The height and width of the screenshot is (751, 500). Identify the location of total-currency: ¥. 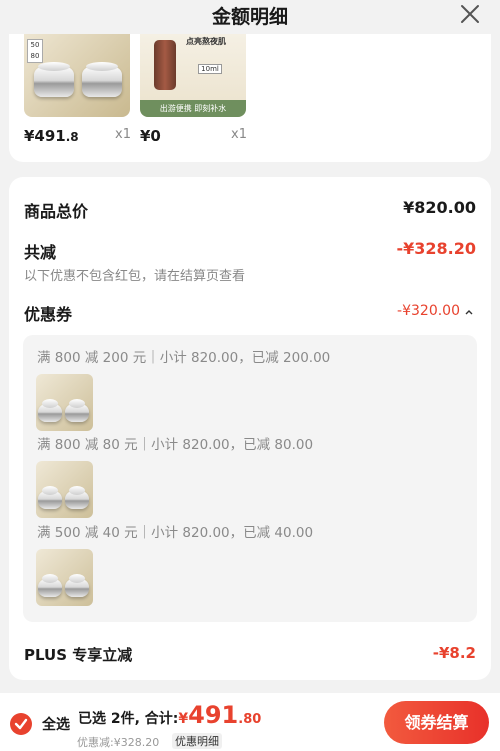
(183, 719).